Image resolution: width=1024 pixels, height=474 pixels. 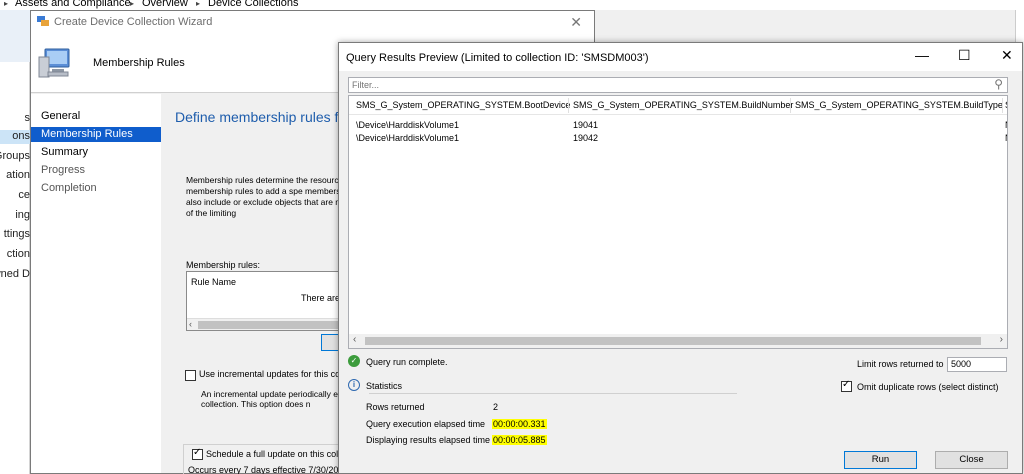 What do you see at coordinates (69, 188) in the screenshot?
I see `step-completion: Completion` at bounding box center [69, 188].